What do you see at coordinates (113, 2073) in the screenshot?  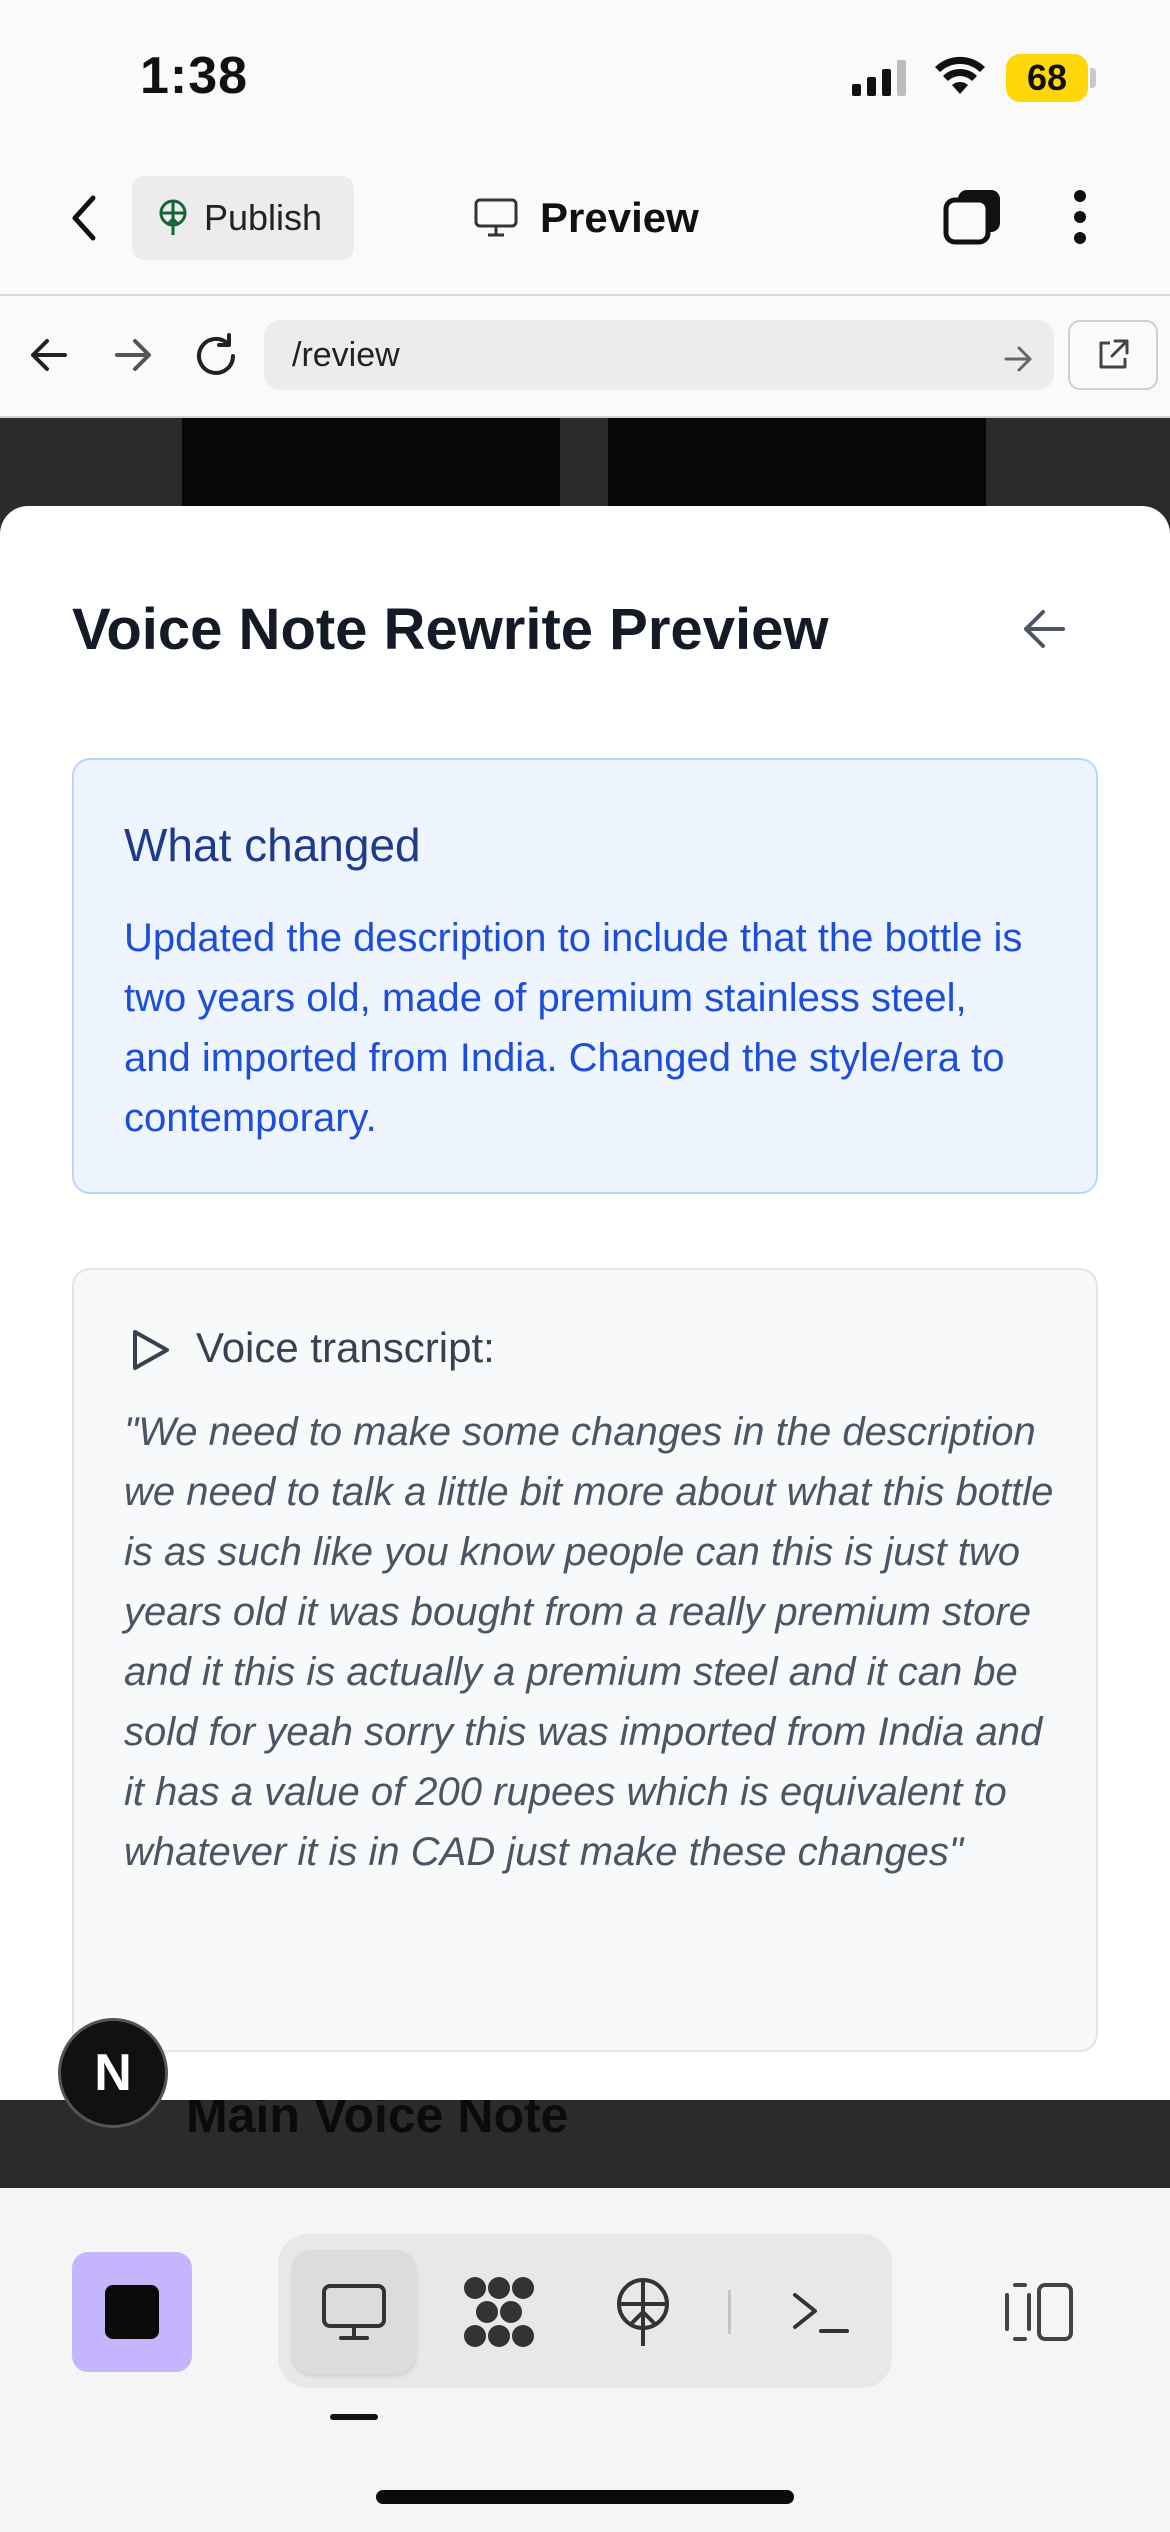 I see `dev-badge: N` at bounding box center [113, 2073].